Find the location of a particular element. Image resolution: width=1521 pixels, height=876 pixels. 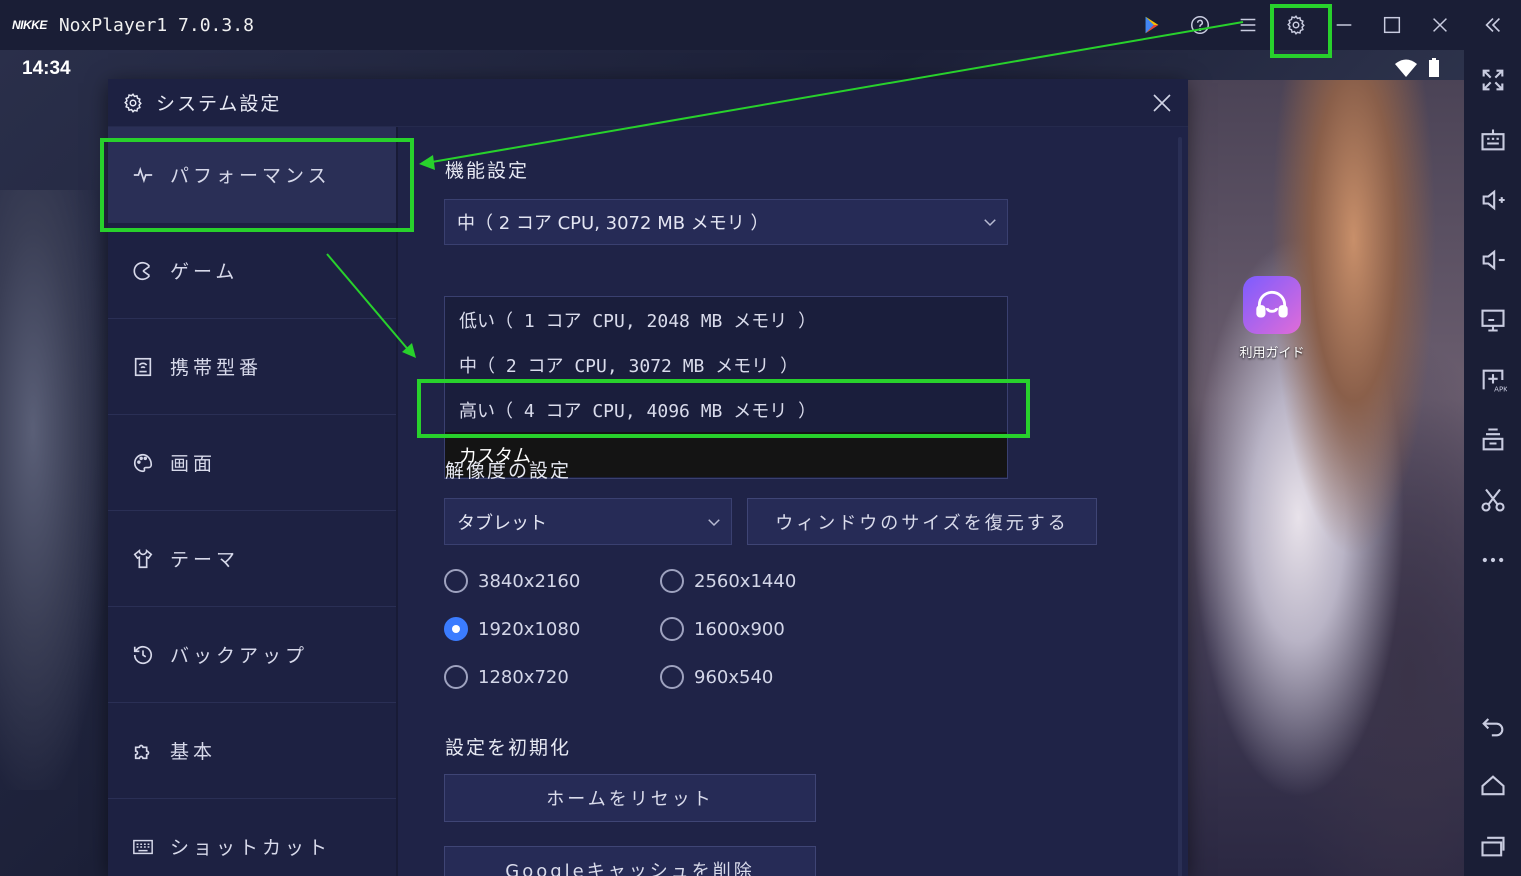

restore-window-size-button: ウィンドウのサイズを復元する is located at coordinates (922, 521).